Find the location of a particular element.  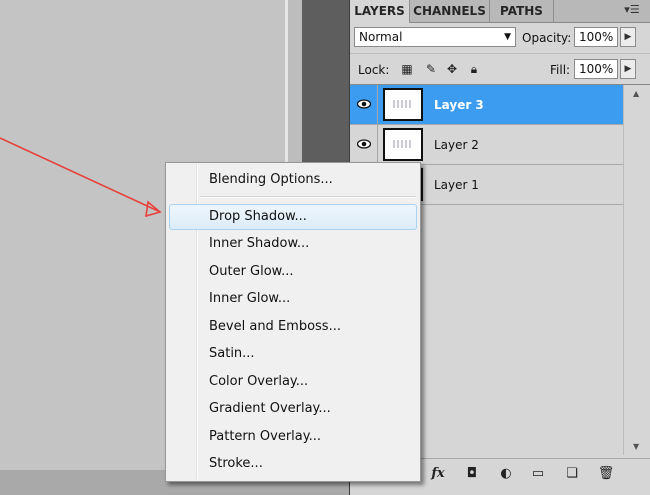

opacity-field: 100% is located at coordinates (596, 37).